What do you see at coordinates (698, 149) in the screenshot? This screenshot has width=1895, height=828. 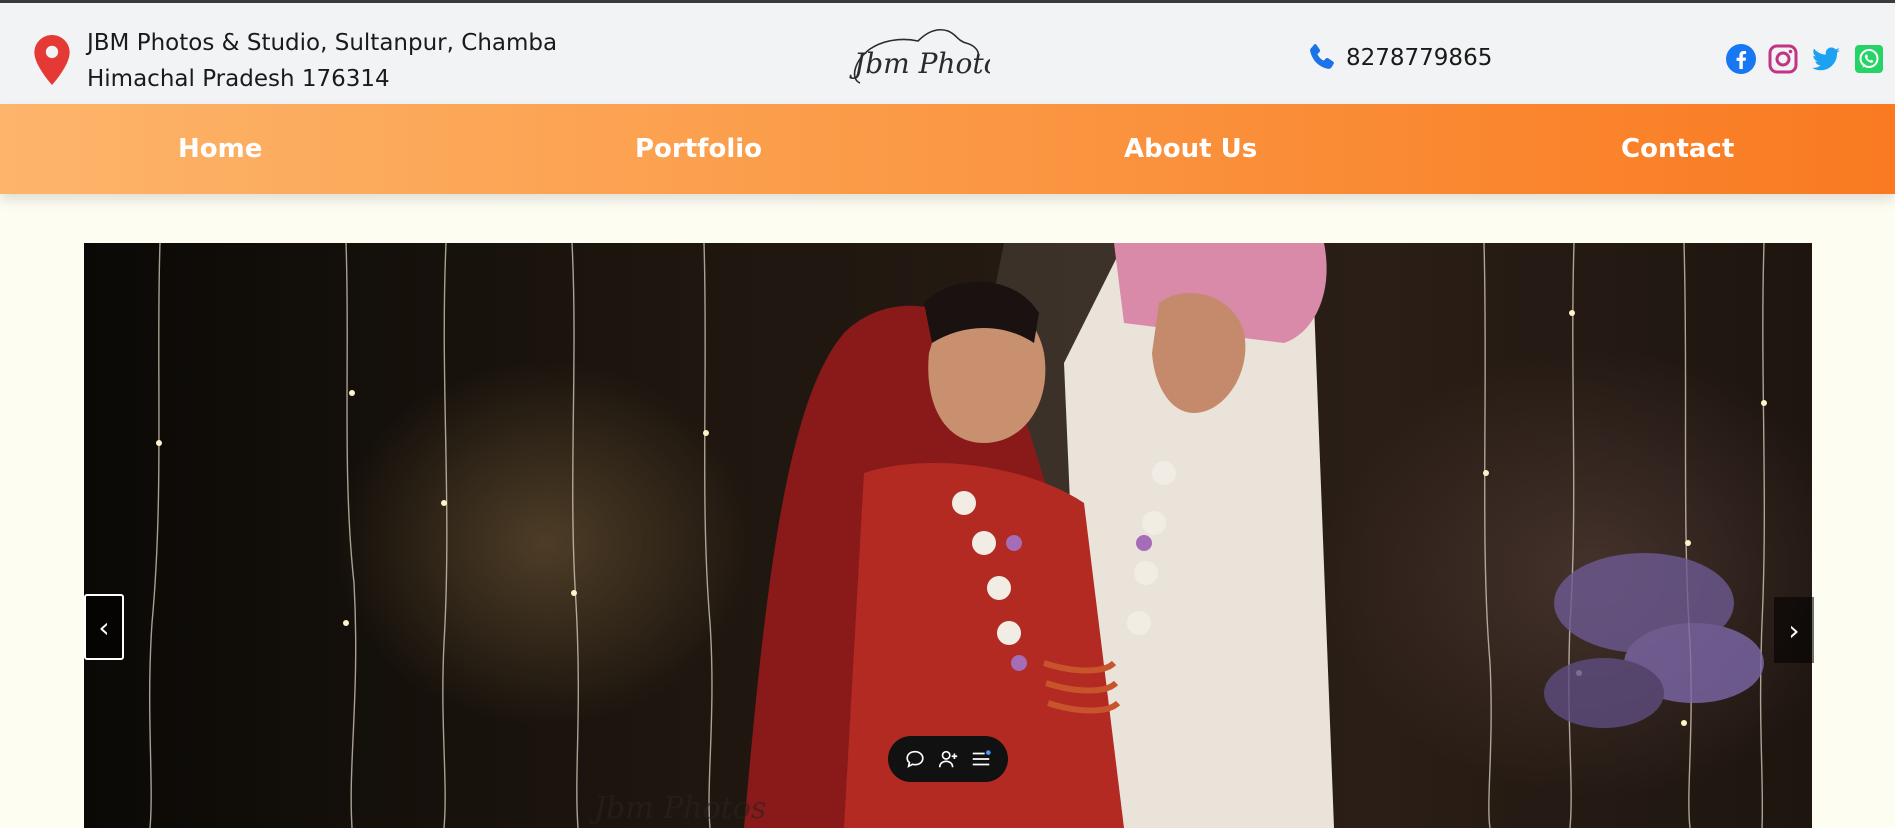 I see `nav-portfolio: Portfolio` at bounding box center [698, 149].